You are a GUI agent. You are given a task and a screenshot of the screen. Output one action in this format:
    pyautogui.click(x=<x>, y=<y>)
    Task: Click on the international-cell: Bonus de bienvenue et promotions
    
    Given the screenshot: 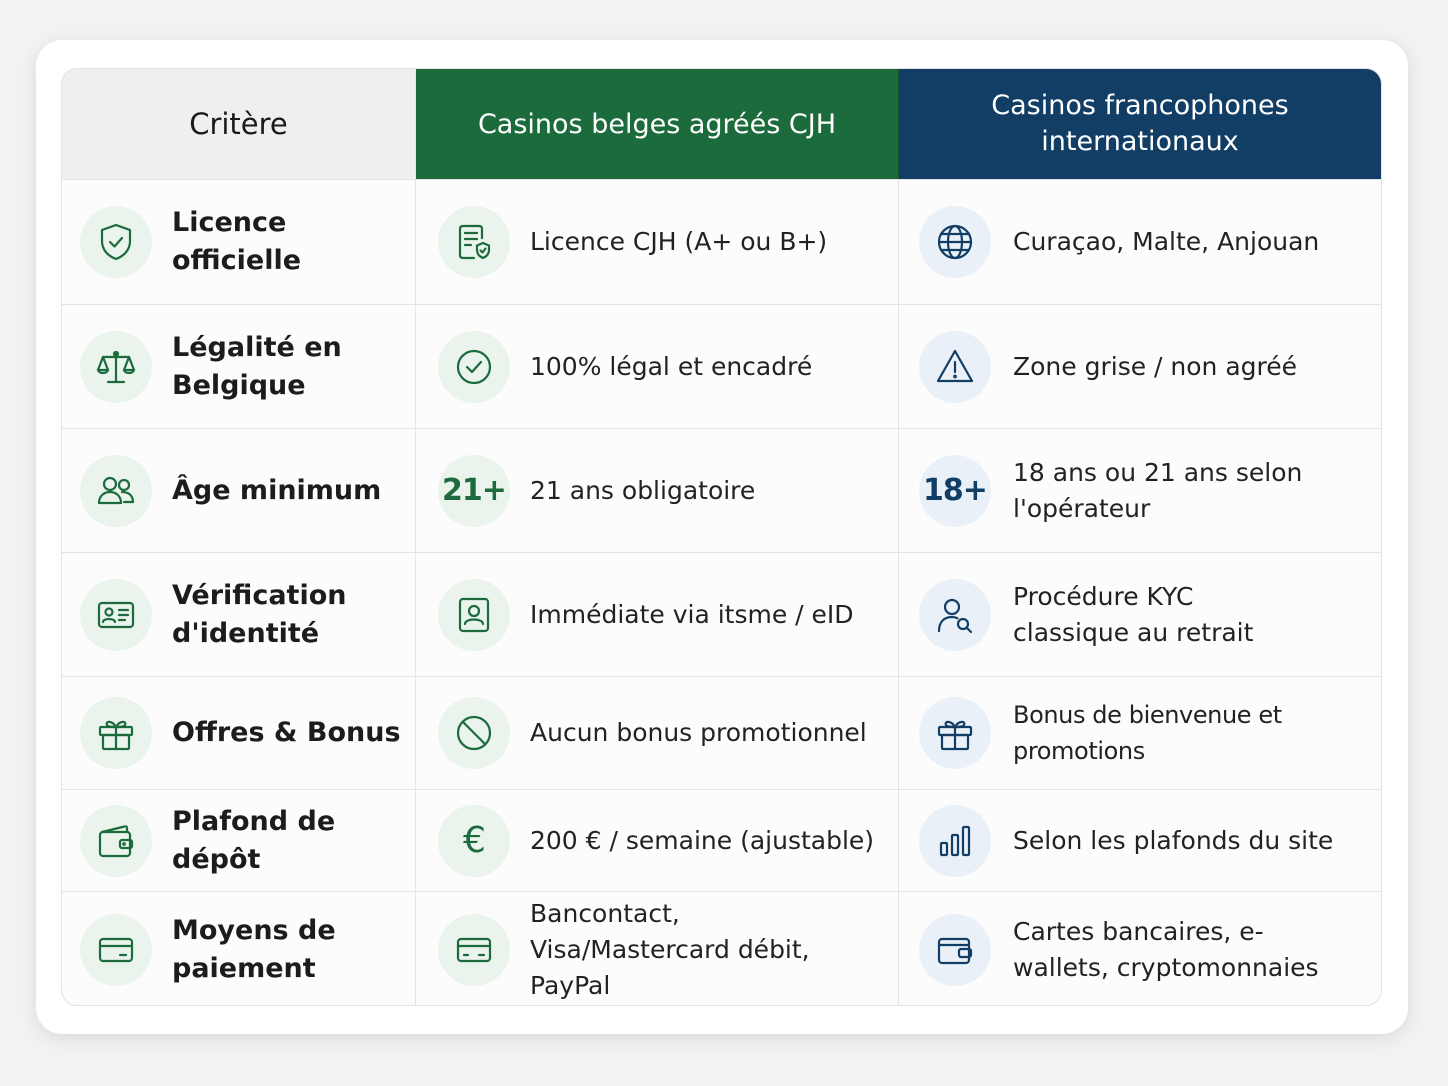 What is the action you would take?
    pyautogui.click(x=1140, y=733)
    